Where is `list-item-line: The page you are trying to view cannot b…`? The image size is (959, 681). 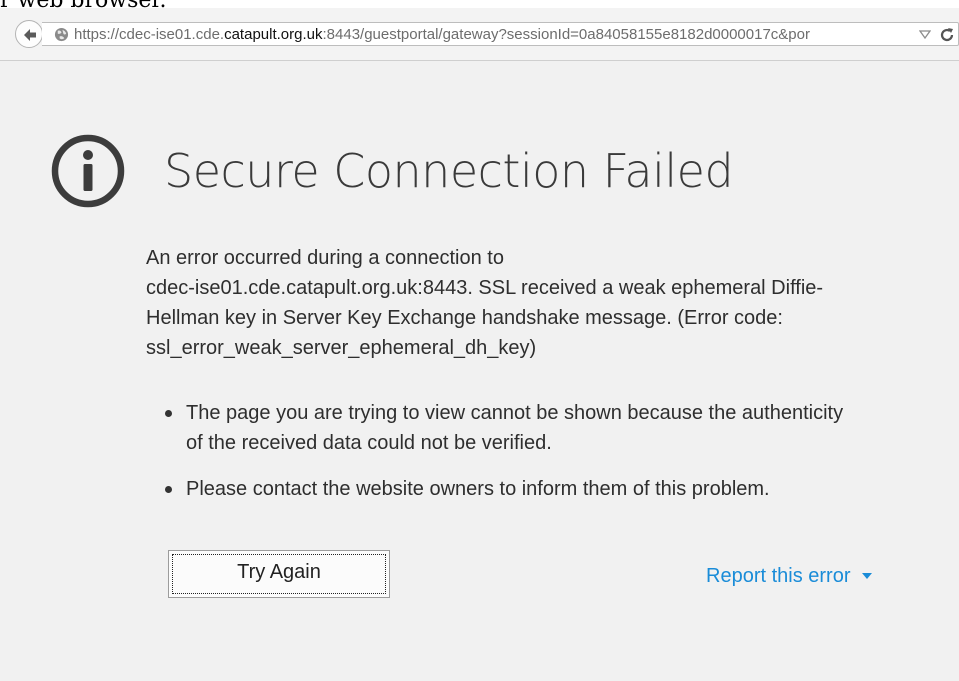
list-item-line: The page you are trying to view cannot b… is located at coordinates (515, 413).